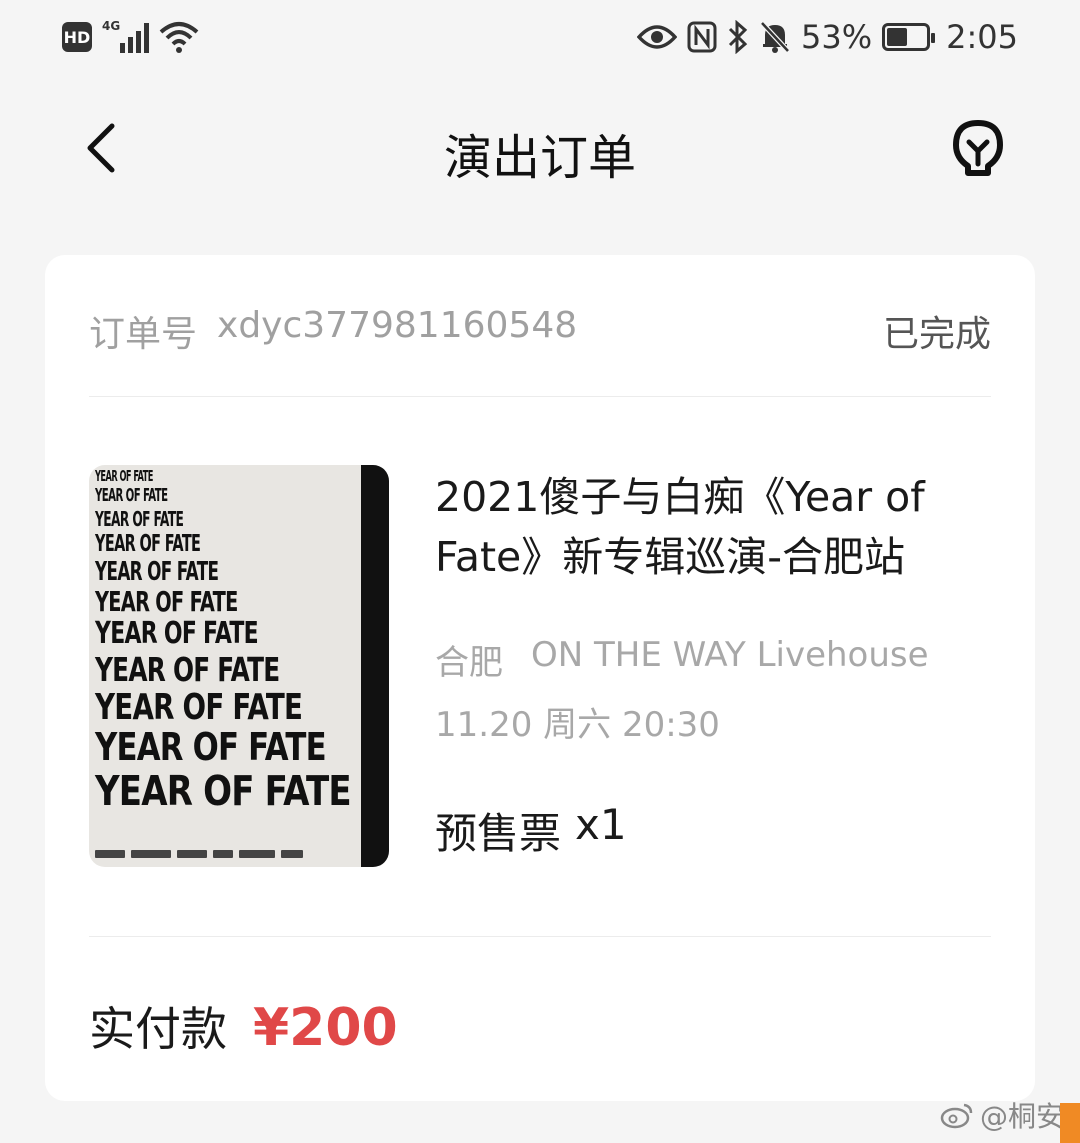  I want to click on order-number: xdyc377981160548, so click(397, 325).